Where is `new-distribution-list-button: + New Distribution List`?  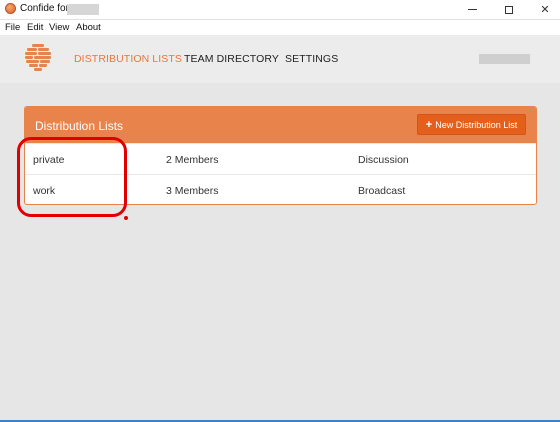 new-distribution-list-button: + New Distribution List is located at coordinates (471, 124).